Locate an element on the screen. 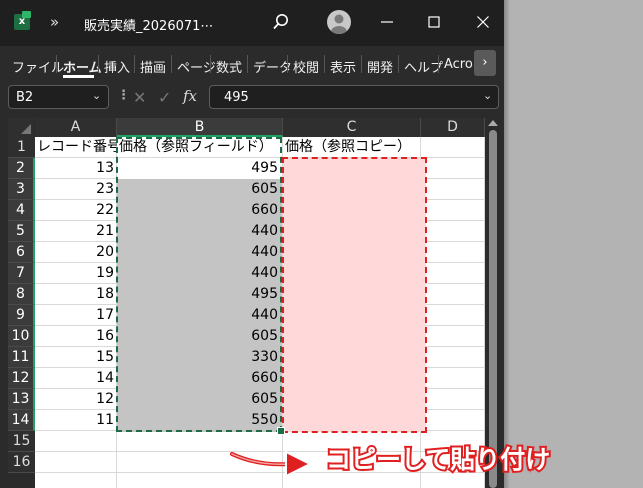 The image size is (643, 488). row-header: 6 is located at coordinates (21, 252).